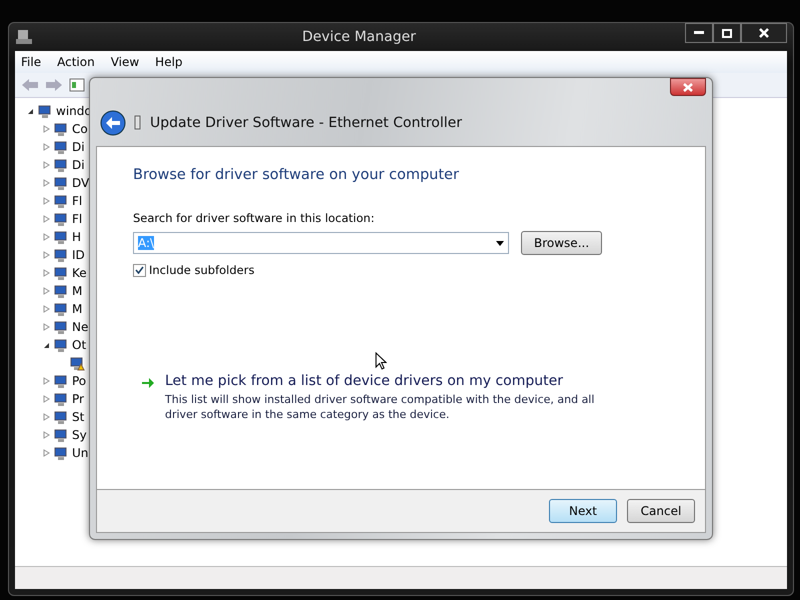  I want to click on tree-item: St, so click(78, 417).